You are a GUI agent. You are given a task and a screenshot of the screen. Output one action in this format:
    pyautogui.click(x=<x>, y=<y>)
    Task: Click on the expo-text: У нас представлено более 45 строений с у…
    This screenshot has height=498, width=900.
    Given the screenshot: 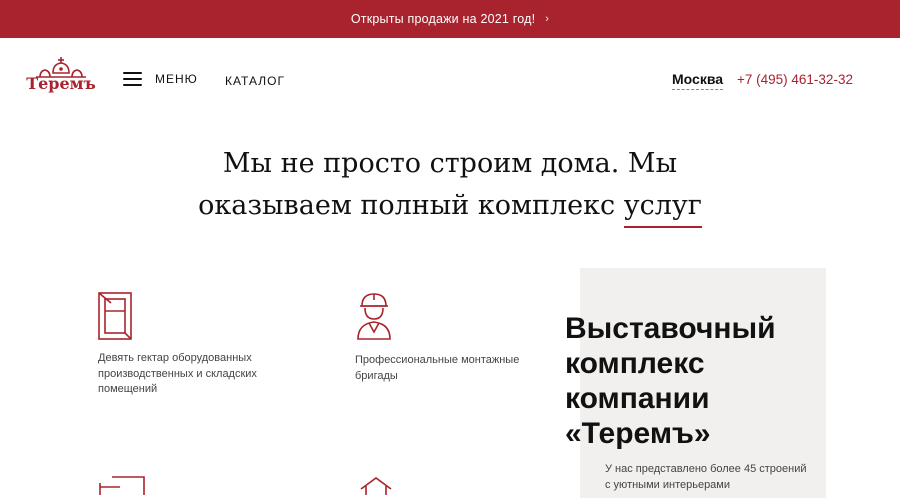 What is the action you would take?
    pyautogui.click(x=706, y=477)
    